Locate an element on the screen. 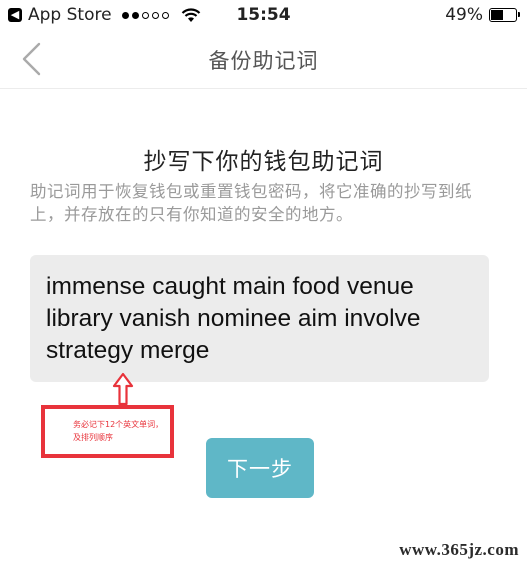 The image size is (527, 566). nav-bar: 备份助记词 is located at coordinates (263, 59).